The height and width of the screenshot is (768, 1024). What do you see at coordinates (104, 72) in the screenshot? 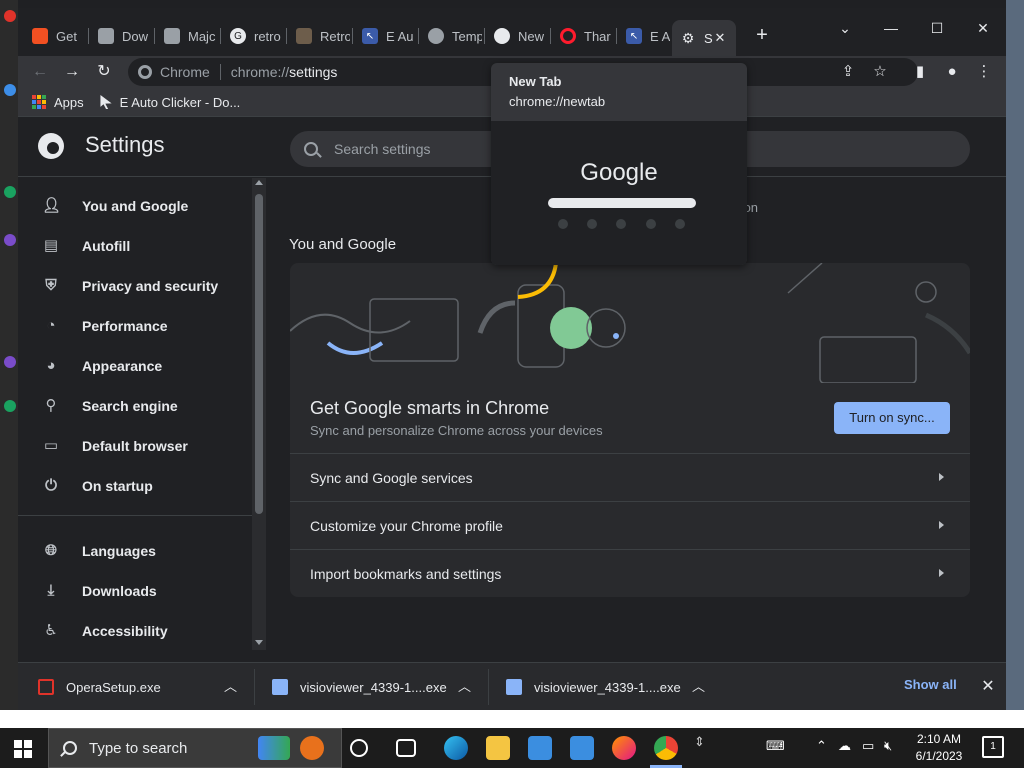
I see `reload-button: ↻` at bounding box center [104, 72].